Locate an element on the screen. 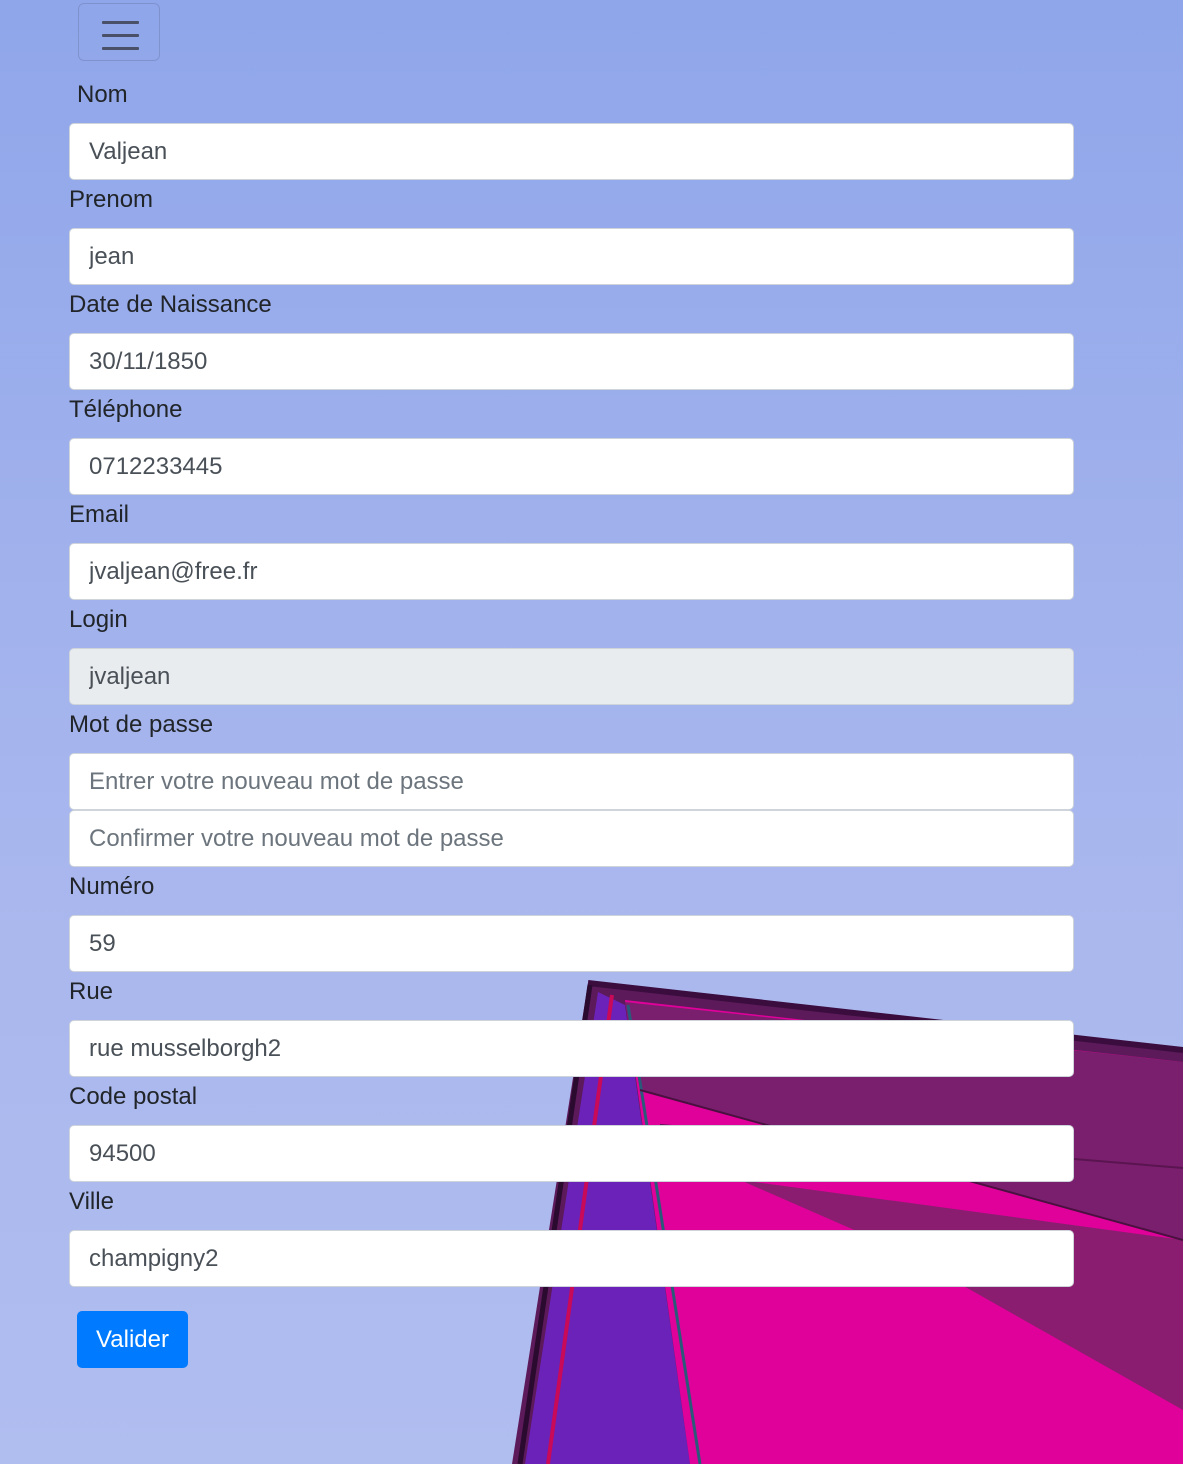 This screenshot has height=1464, width=1183. label-code-postal: Code postal is located at coordinates (133, 1096).